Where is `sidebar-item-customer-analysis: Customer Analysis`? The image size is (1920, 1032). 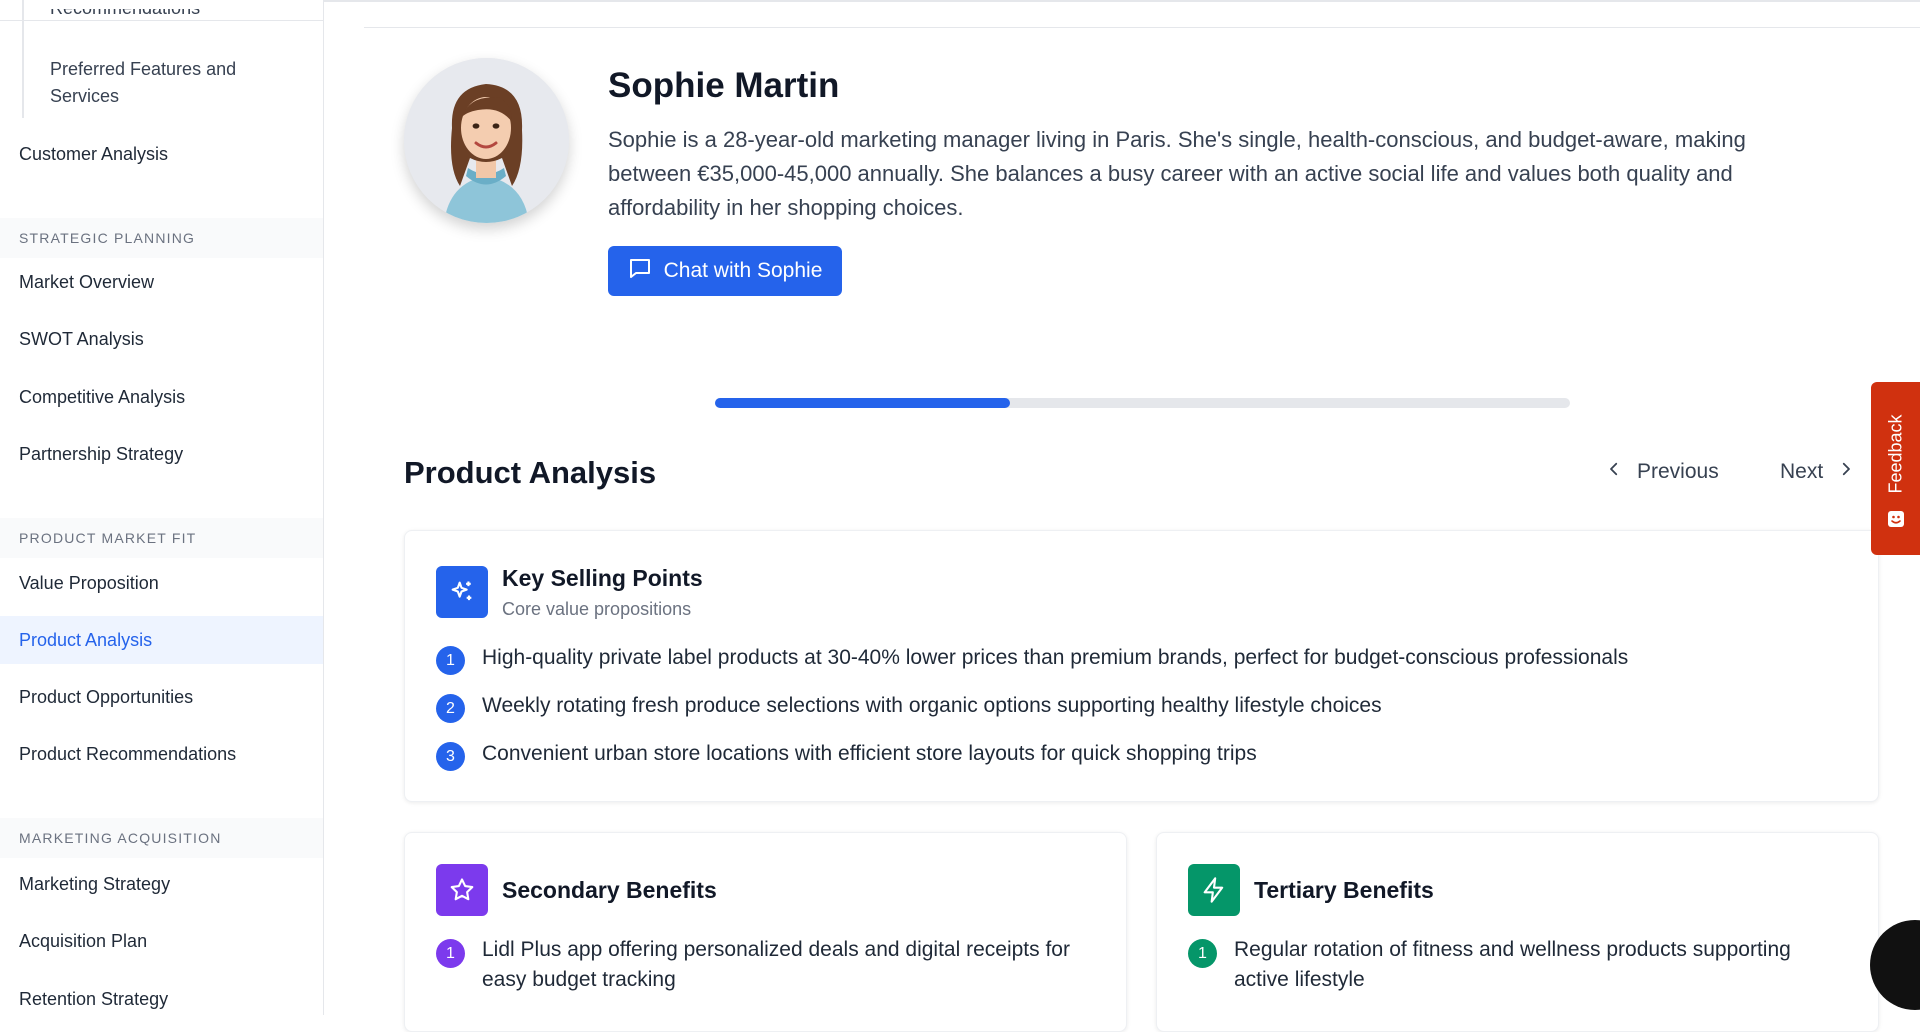
sidebar-item-customer-analysis: Customer Analysis is located at coordinates (93, 154).